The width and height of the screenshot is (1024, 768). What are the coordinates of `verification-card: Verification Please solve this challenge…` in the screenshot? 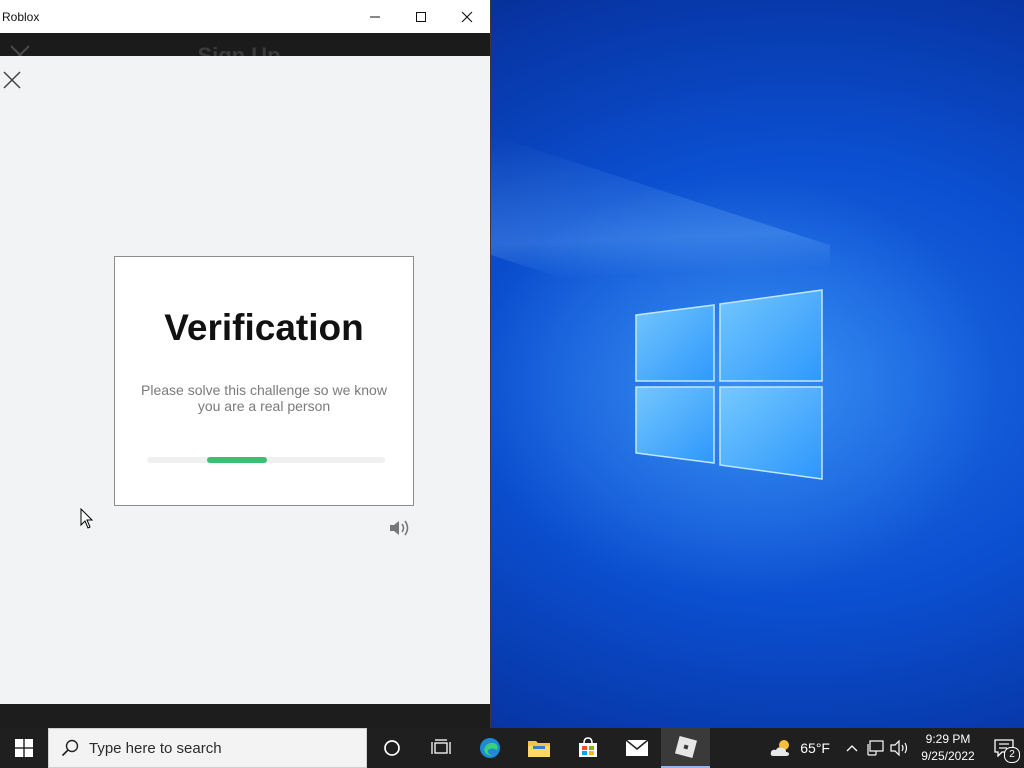 It's located at (264, 381).